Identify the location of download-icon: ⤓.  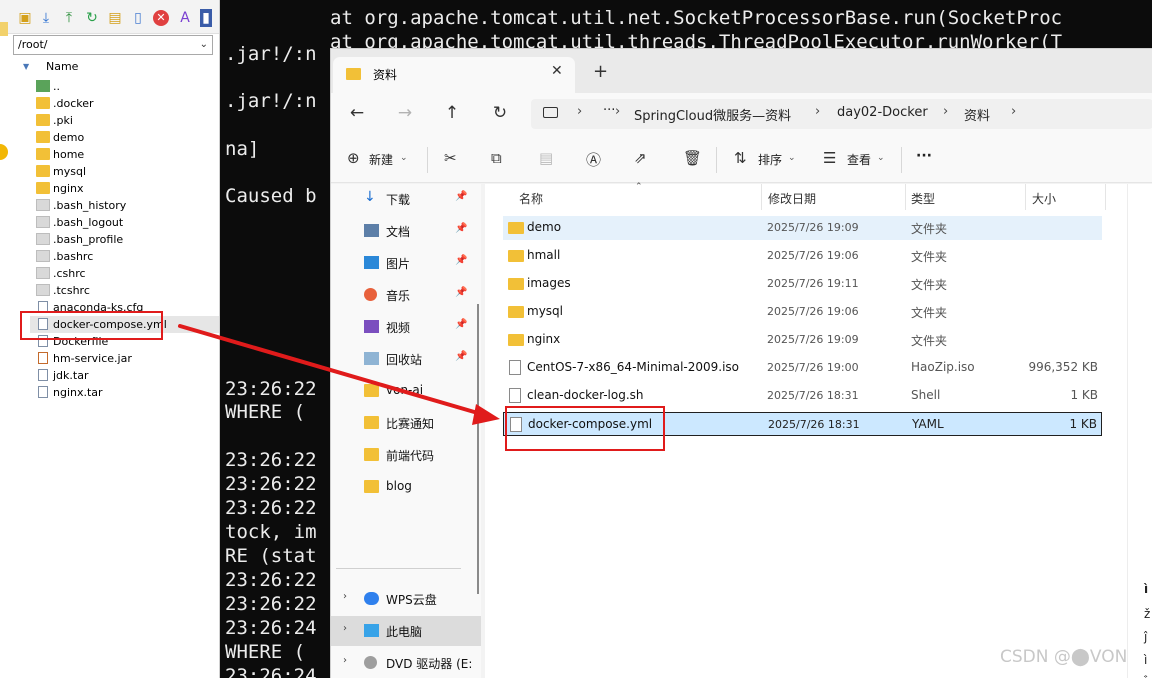
(46, 18).